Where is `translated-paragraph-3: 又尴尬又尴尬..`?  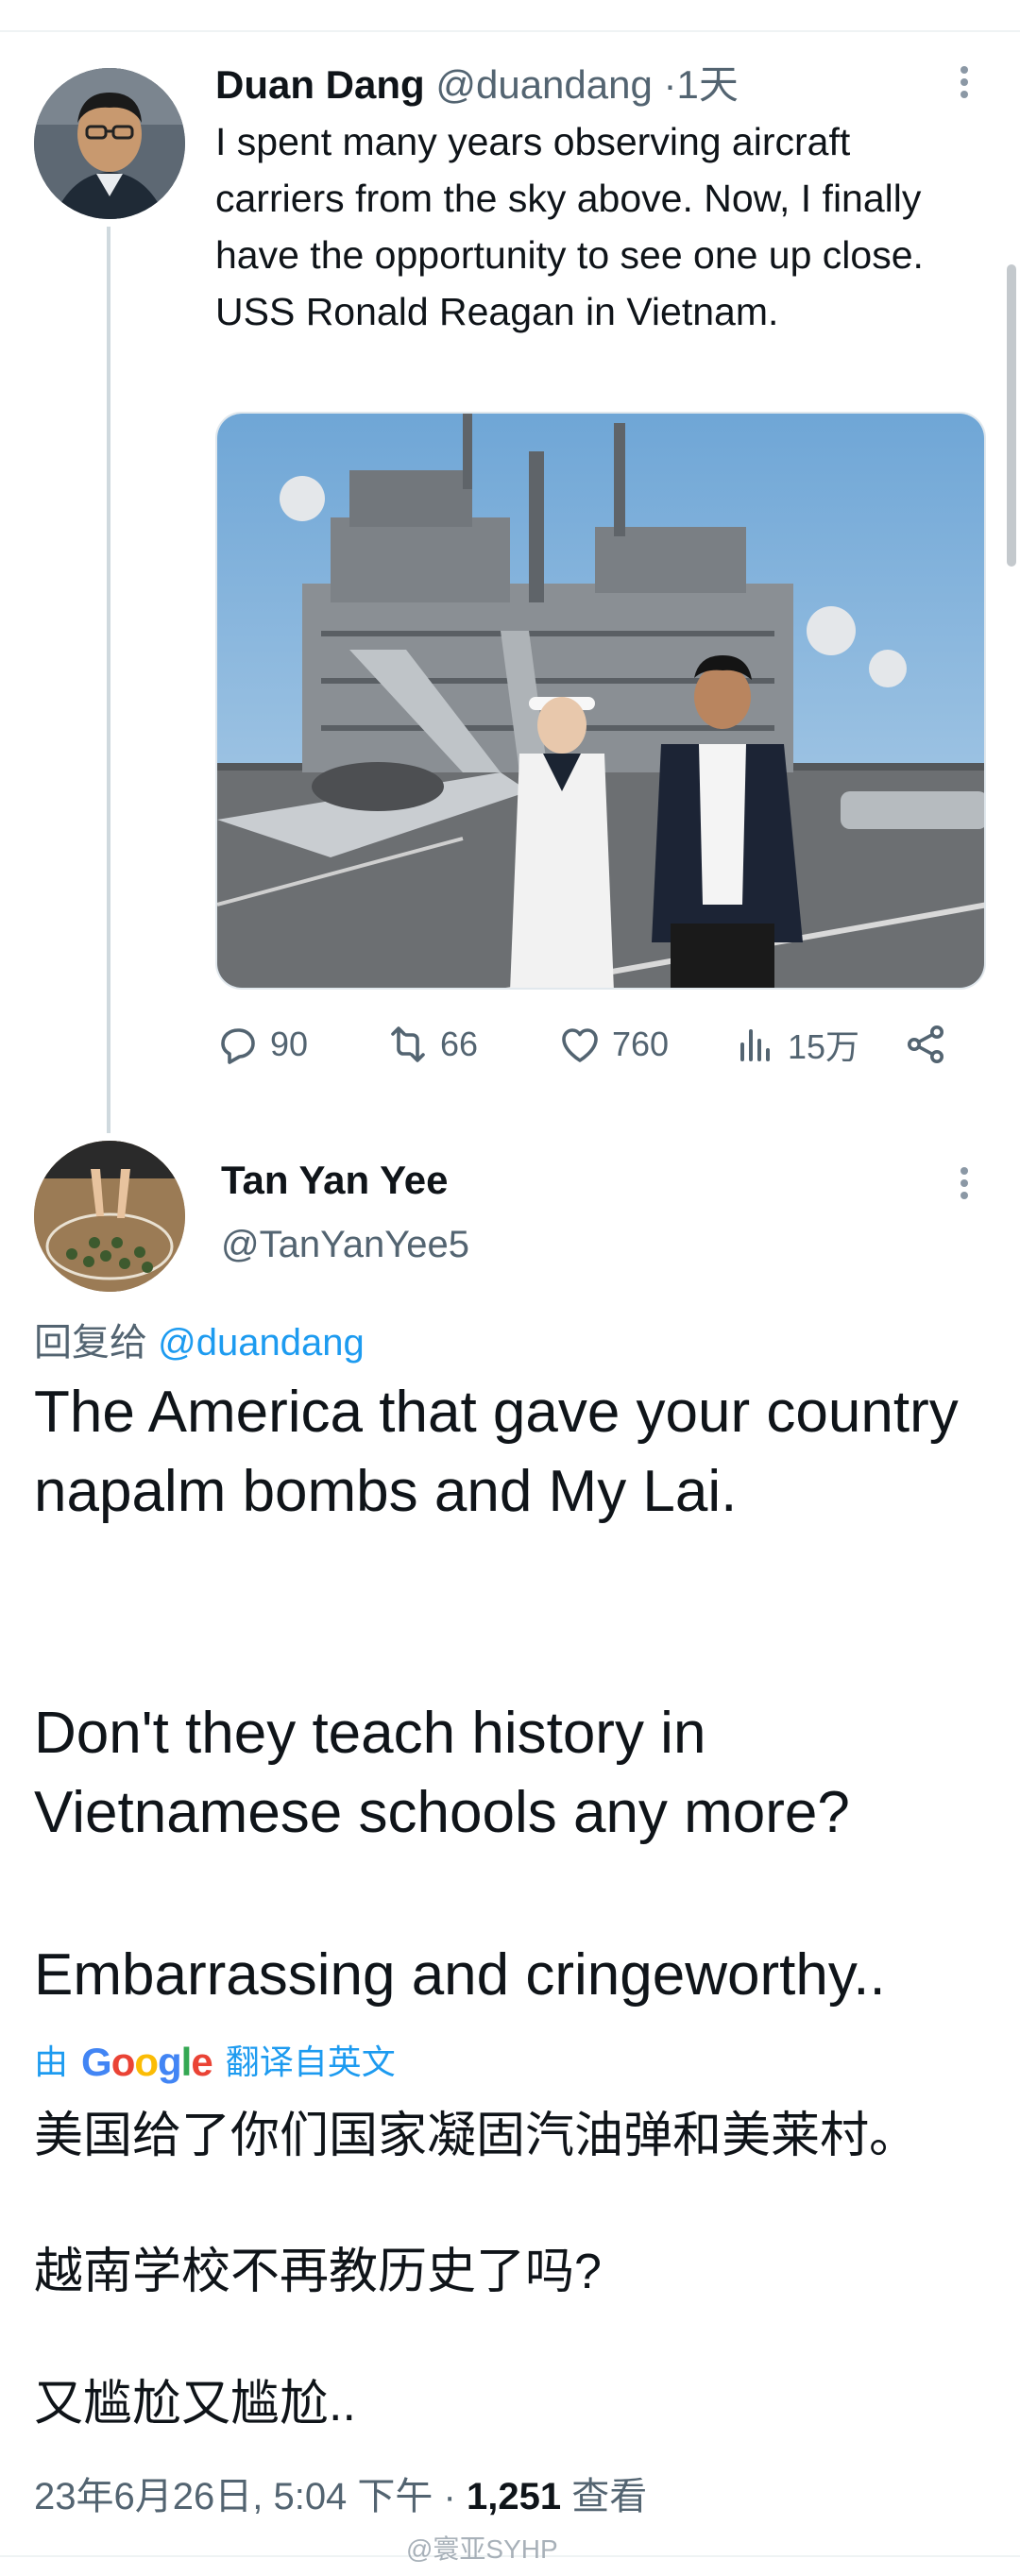 translated-paragraph-3: 又尴尬又尴尬.. is located at coordinates (195, 2404).